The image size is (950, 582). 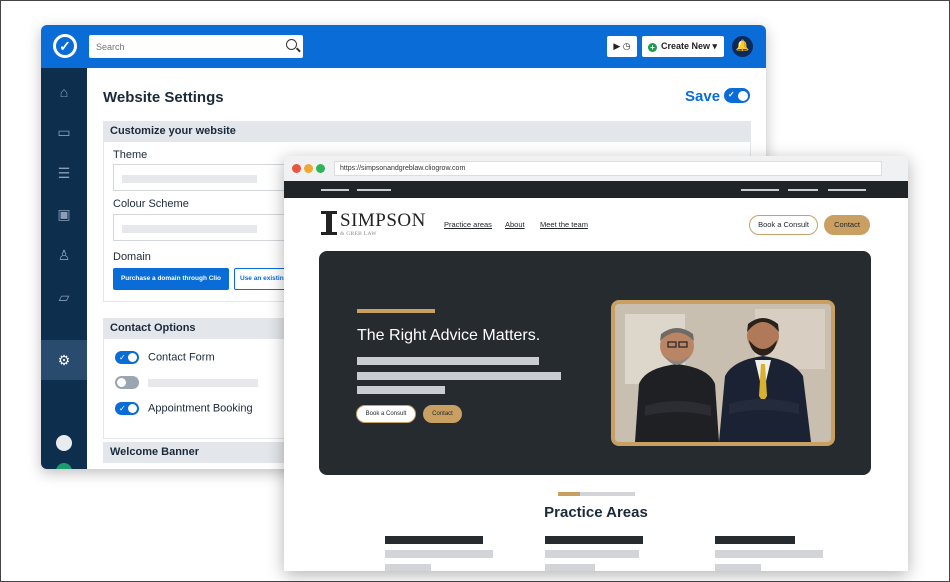 I want to click on practice-col-3-heading, so click(x=755, y=540).